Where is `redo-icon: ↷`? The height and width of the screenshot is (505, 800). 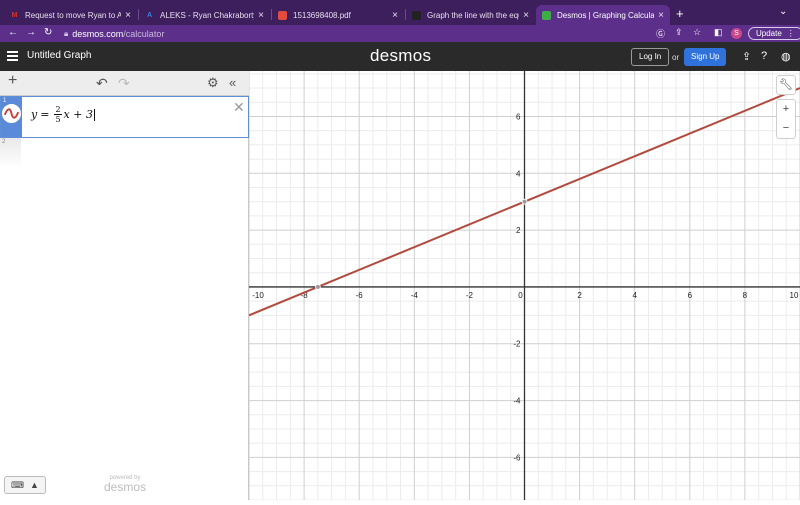 redo-icon: ↷ is located at coordinates (124, 83).